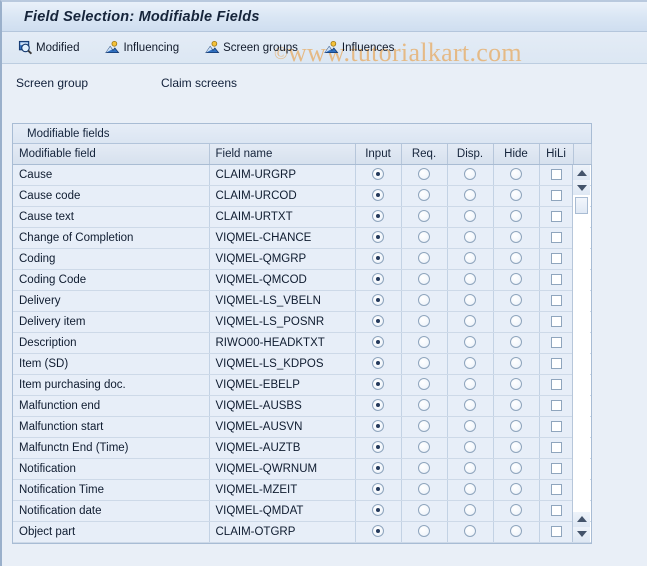 This screenshot has height=566, width=647. What do you see at coordinates (581, 534) in the screenshot?
I see `scroll-page-down-button` at bounding box center [581, 534].